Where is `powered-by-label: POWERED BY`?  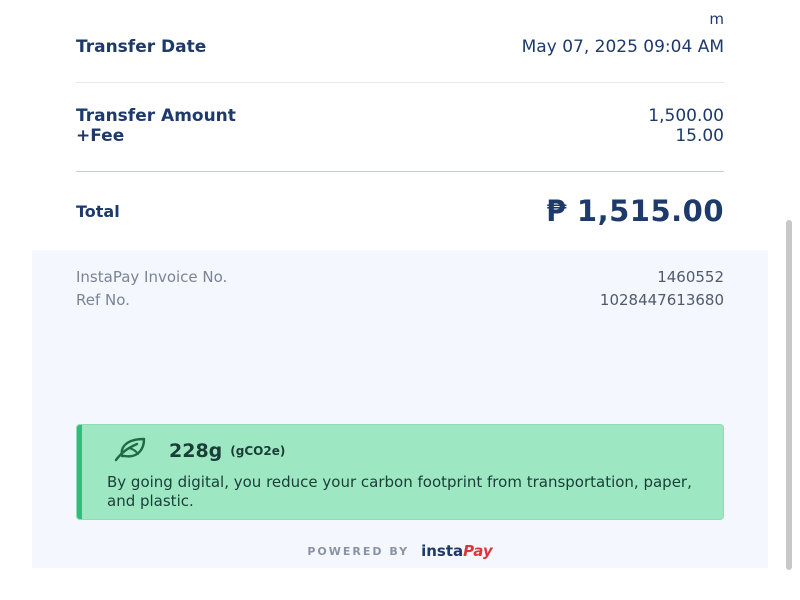 powered-by-label: POWERED BY is located at coordinates (358, 551).